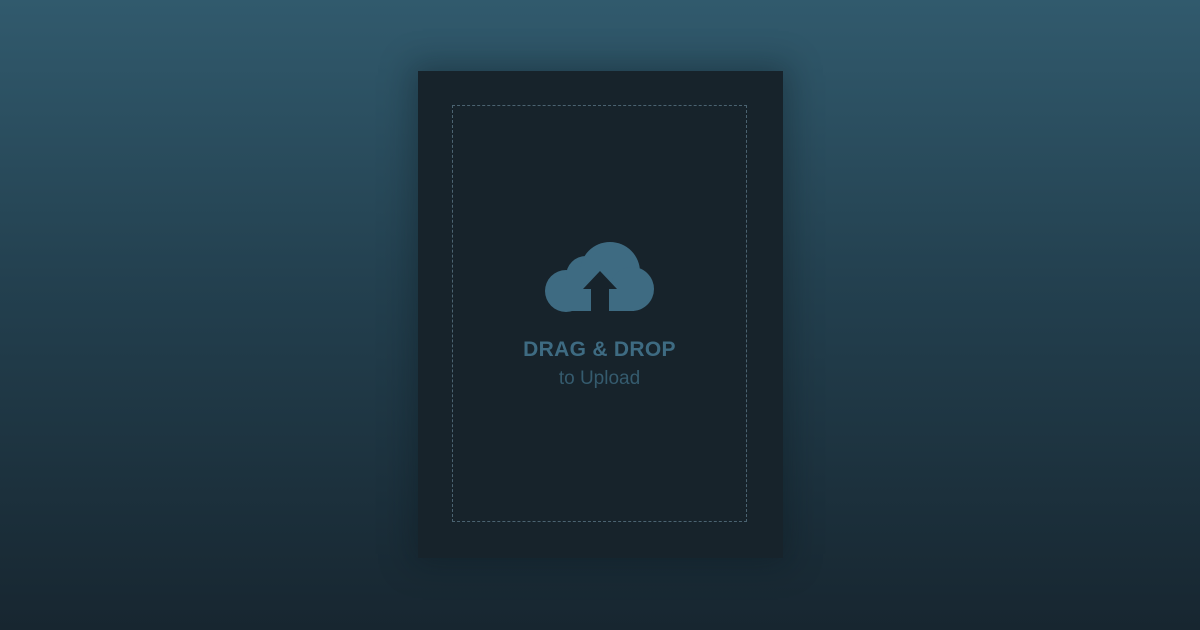 Image resolution: width=1200 pixels, height=630 pixels. I want to click on upload-prompt: DRAG & DROP to Upload, so click(599, 316).